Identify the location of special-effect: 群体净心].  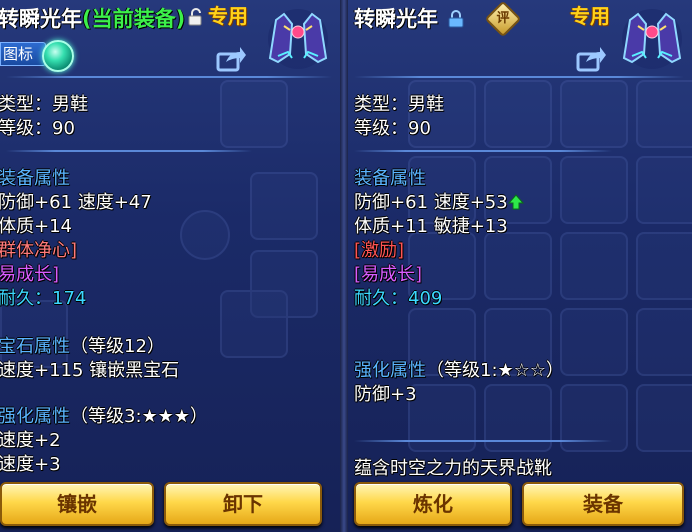
(39, 250).